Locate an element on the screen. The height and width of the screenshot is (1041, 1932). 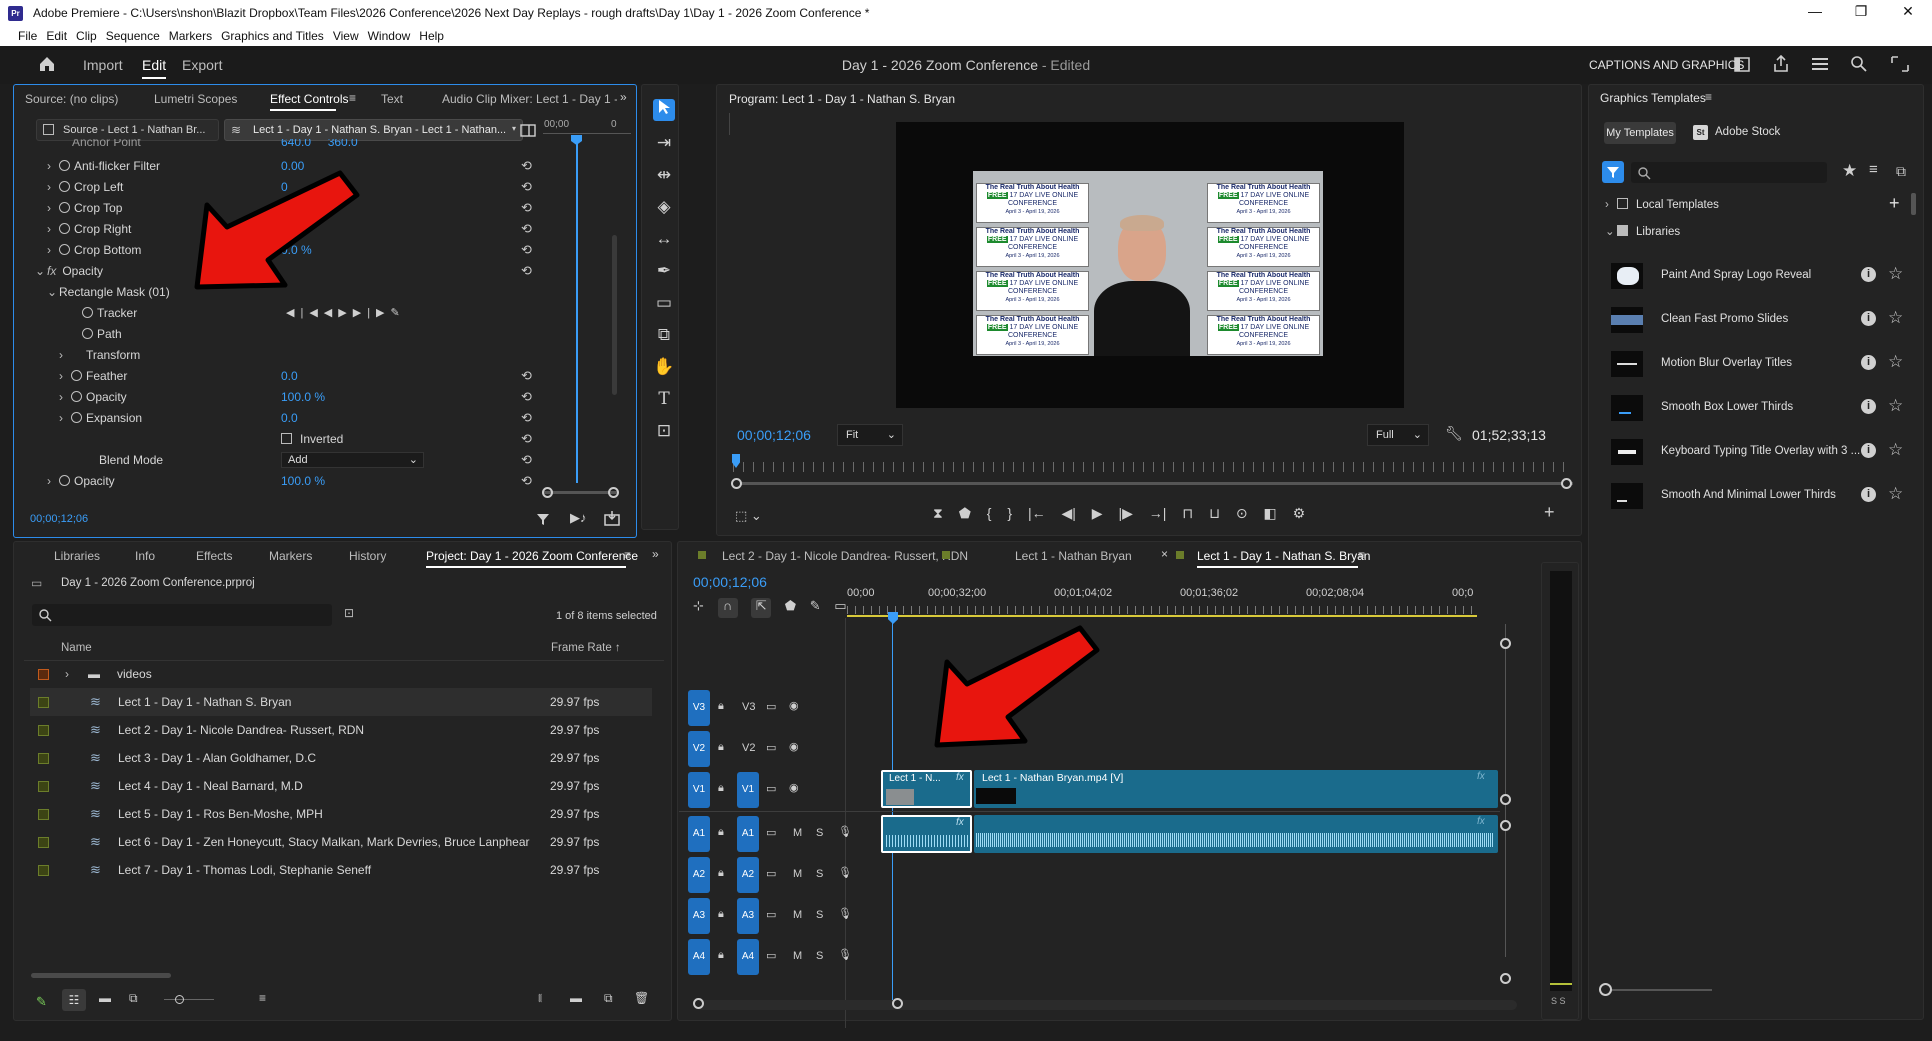
export-frame-icon is located at coordinates (612, 518).